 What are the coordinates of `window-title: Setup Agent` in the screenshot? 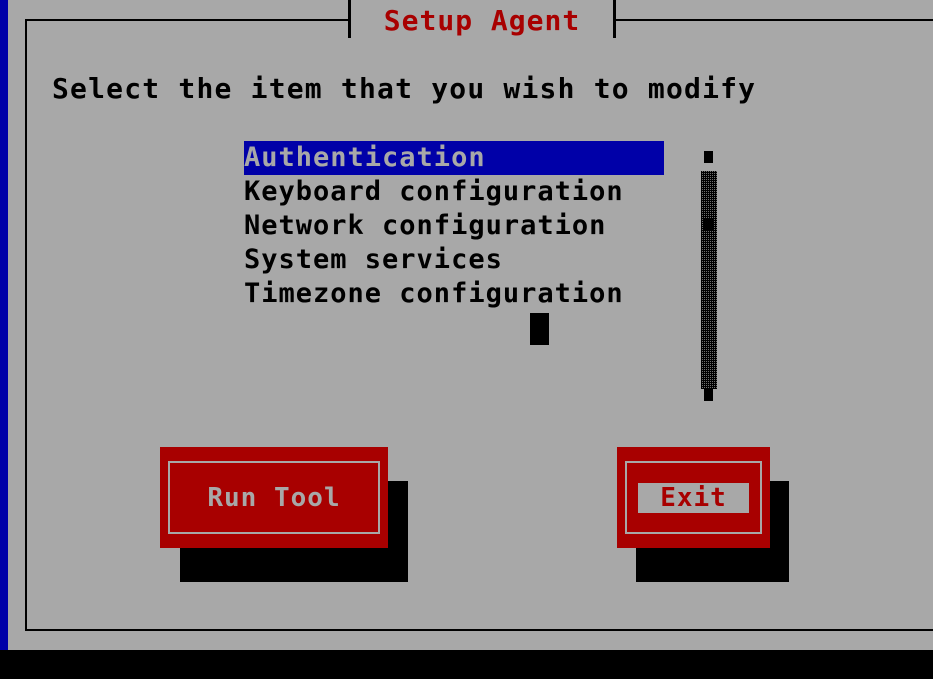 It's located at (482, 20).